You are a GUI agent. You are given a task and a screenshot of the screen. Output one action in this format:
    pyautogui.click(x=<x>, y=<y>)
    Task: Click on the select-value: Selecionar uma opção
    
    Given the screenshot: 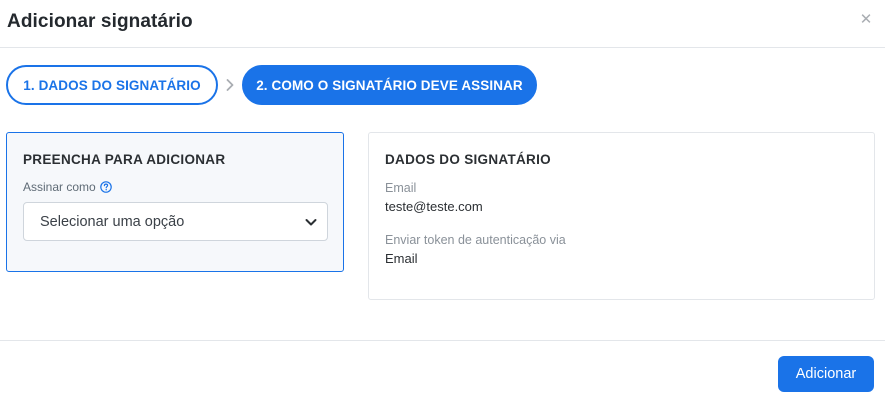 What is the action you would take?
    pyautogui.click(x=112, y=221)
    